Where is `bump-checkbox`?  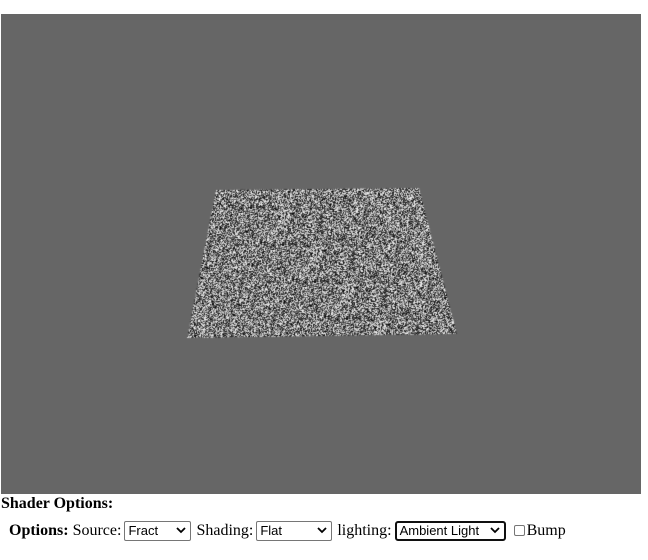
bump-checkbox is located at coordinates (519, 530).